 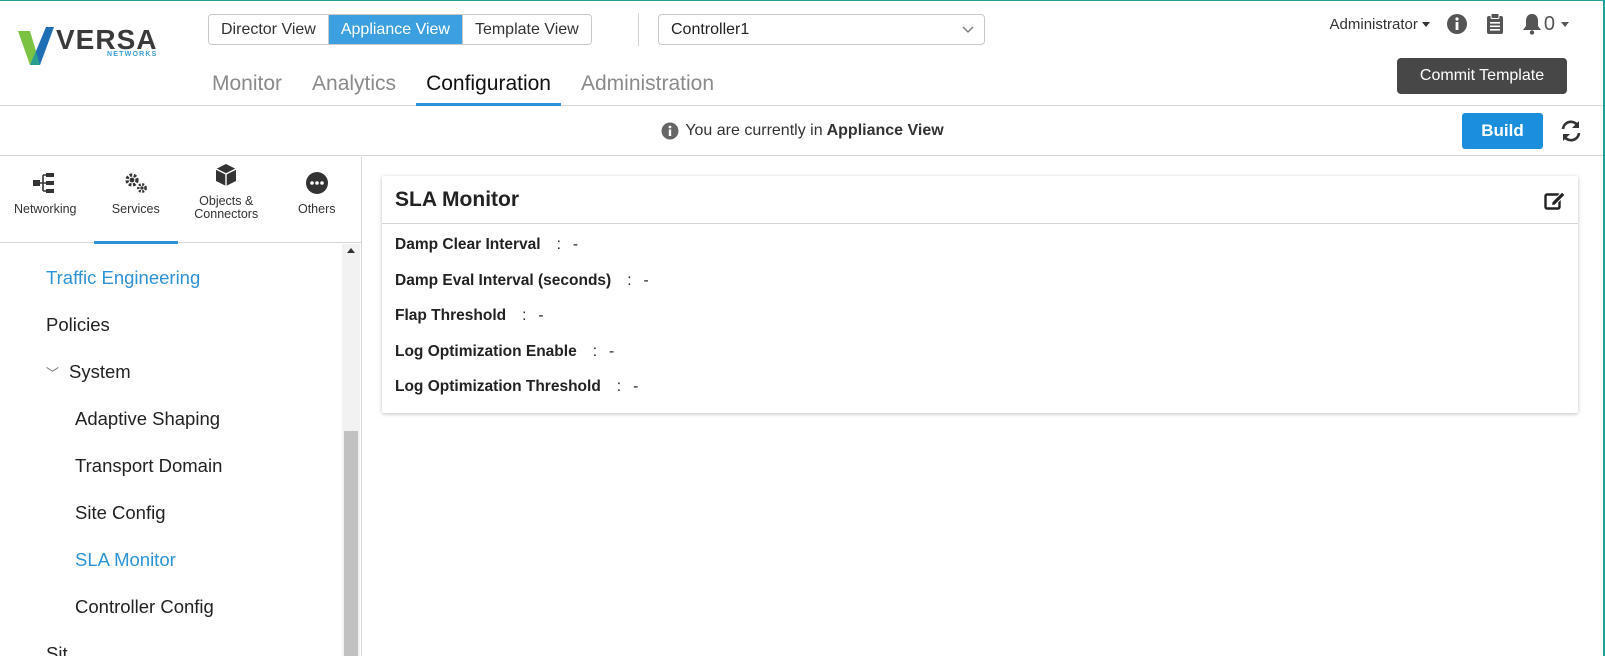 What do you see at coordinates (36, 46) in the screenshot?
I see `versa-logo-mark-icon` at bounding box center [36, 46].